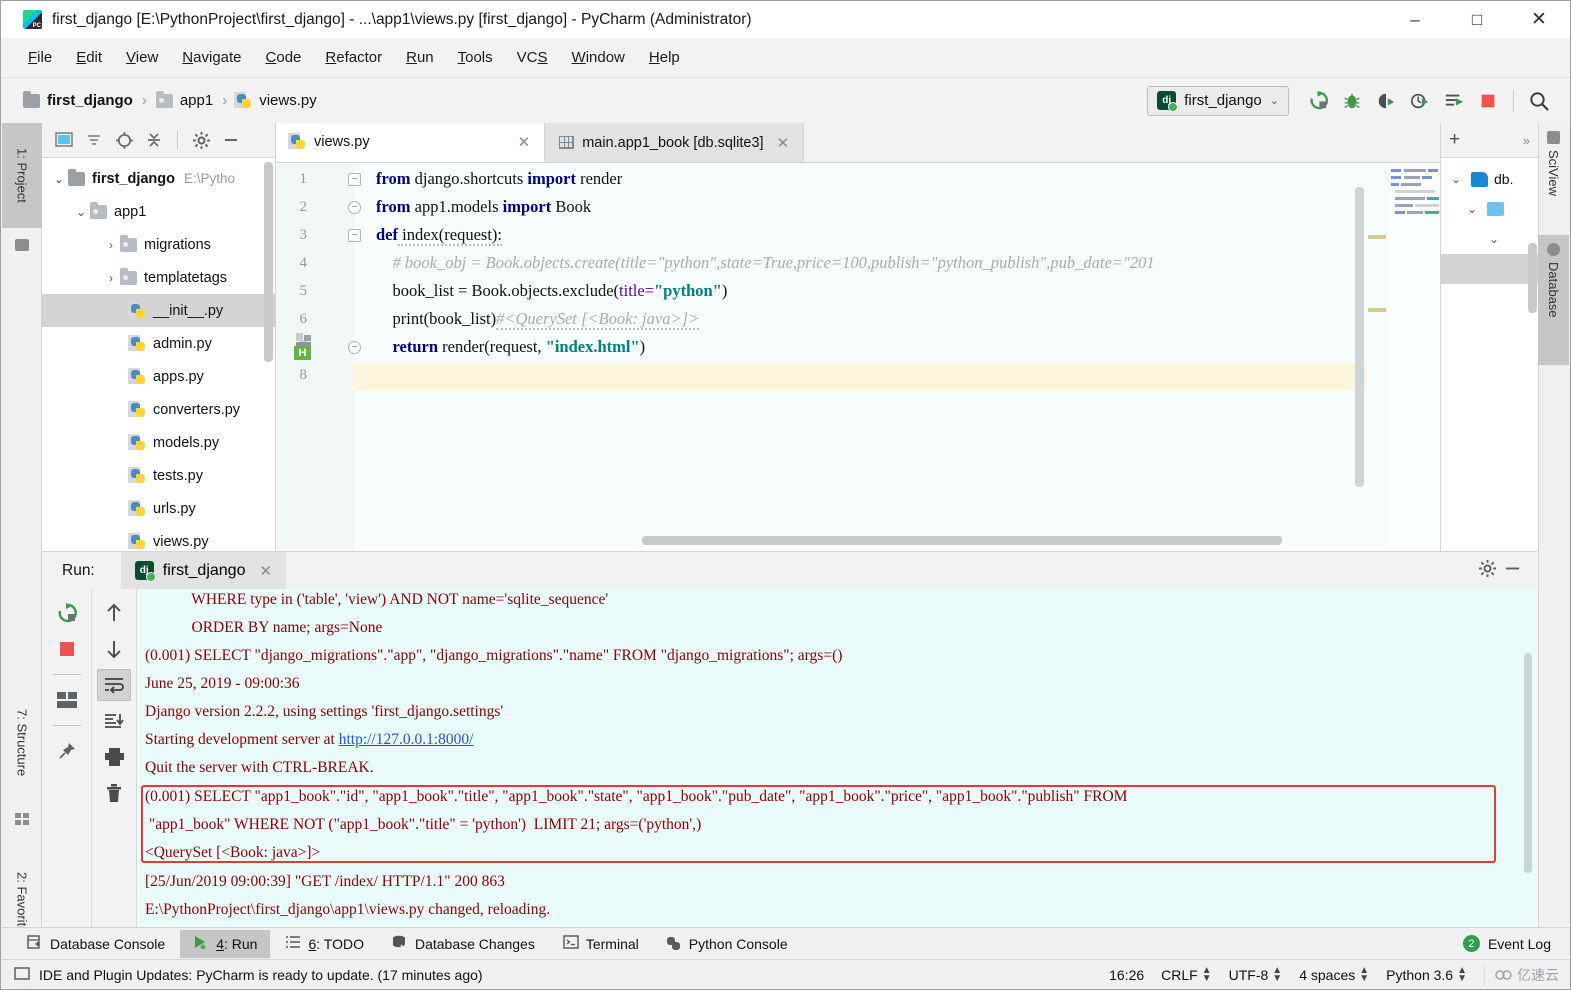 This screenshot has height=990, width=1571. Describe the element at coordinates (1126, 975) in the screenshot. I see `caret-position: 16:26` at that location.